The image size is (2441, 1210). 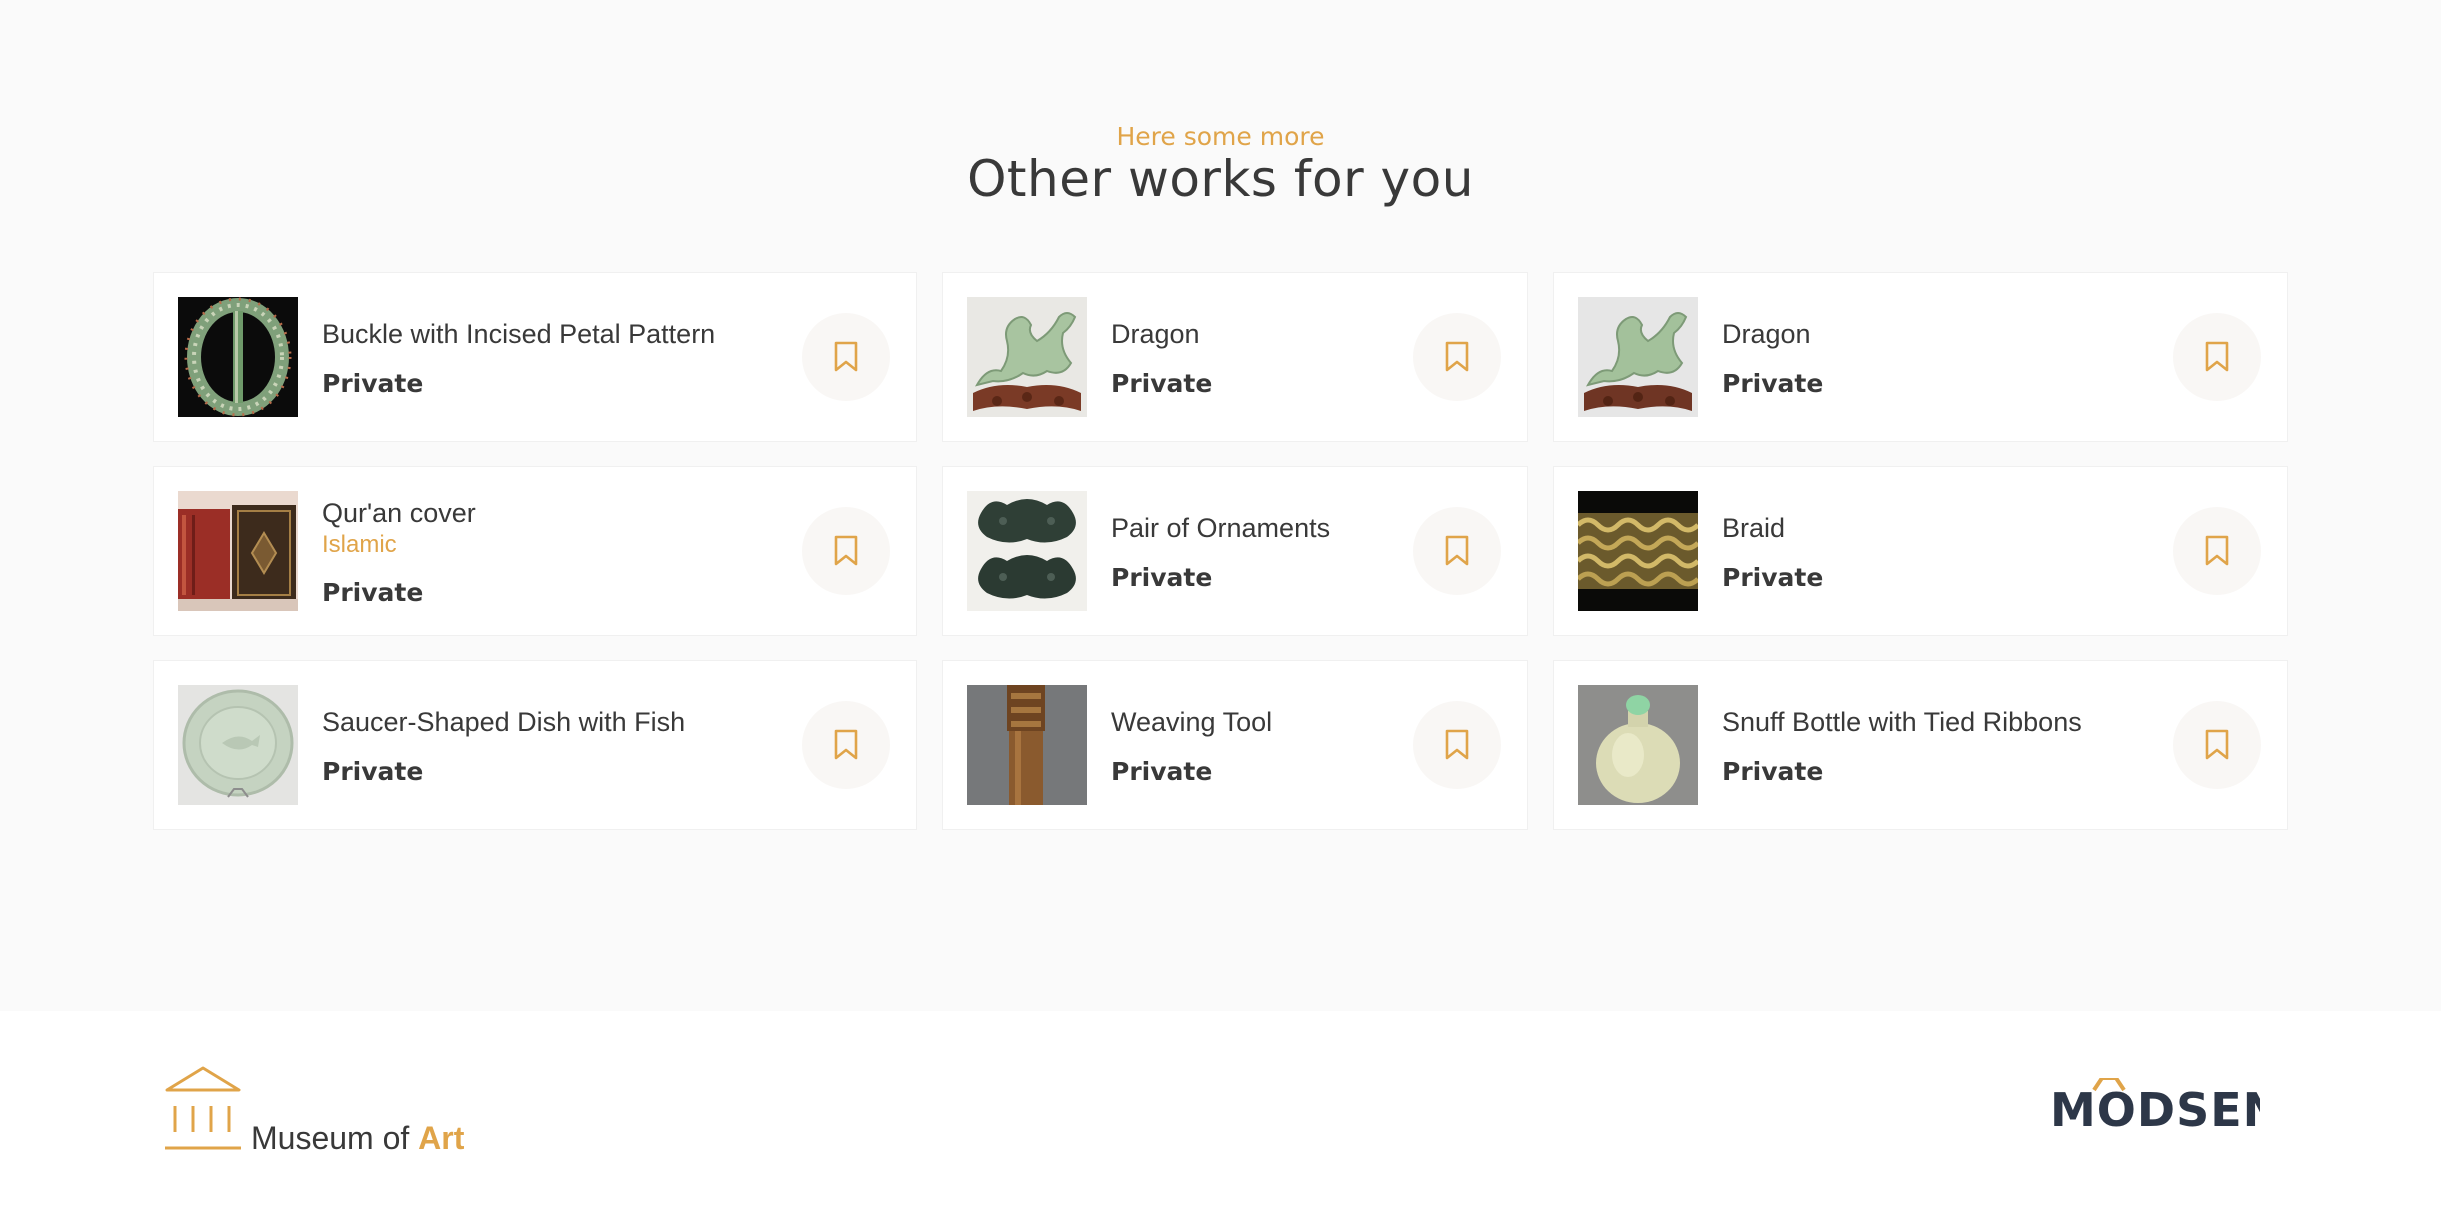 I want to click on museum-logo-icon, so click(x=203, y=1111).